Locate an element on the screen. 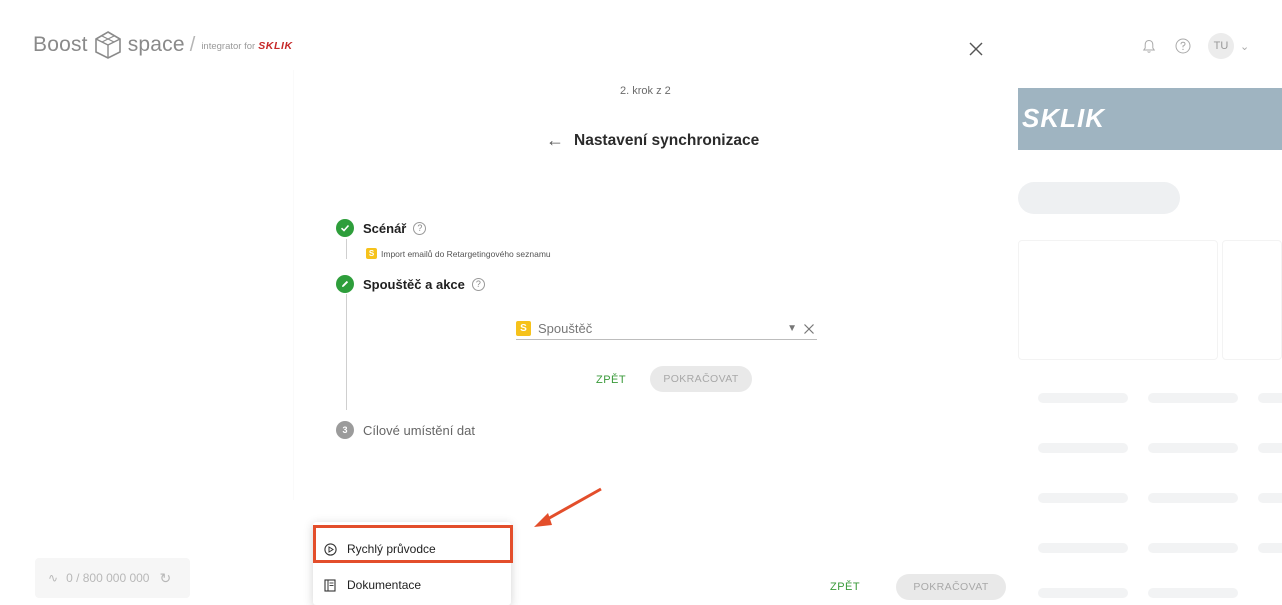  annotation-arrow is located at coordinates (568, 507).